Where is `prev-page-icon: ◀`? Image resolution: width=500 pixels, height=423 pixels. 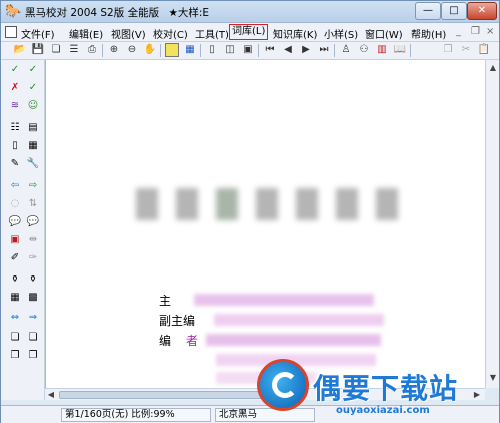
prev-page-icon: ◀ is located at coordinates (288, 50).